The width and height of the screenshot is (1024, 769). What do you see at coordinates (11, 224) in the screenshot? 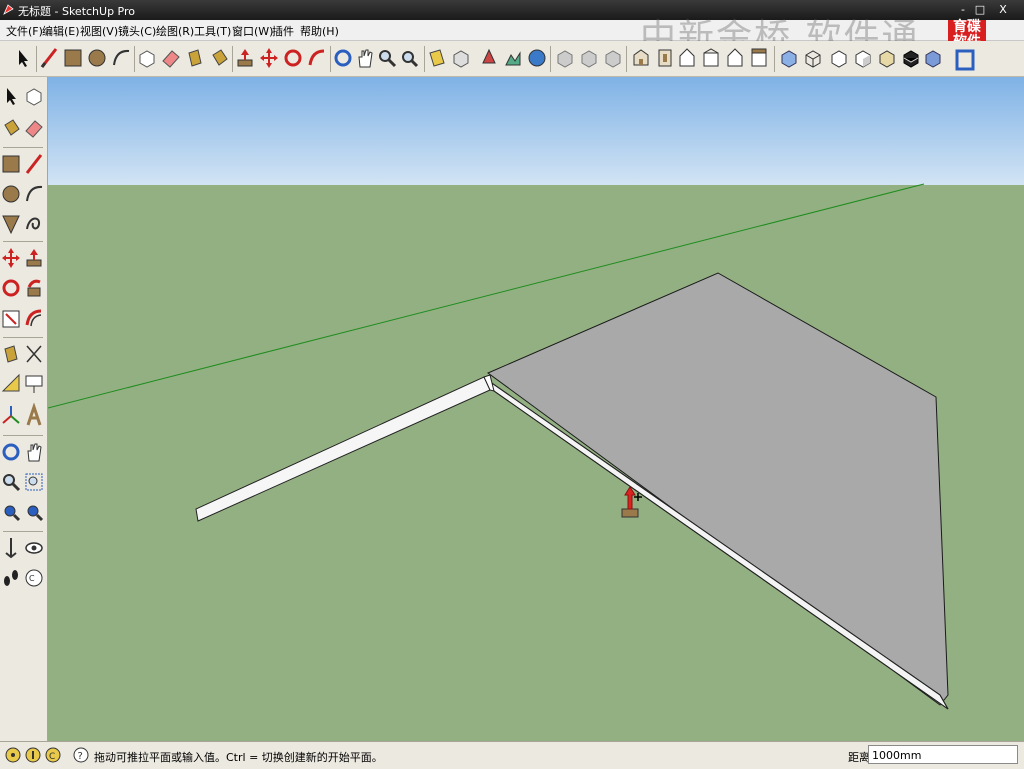
I see `polygon-icon` at bounding box center [11, 224].